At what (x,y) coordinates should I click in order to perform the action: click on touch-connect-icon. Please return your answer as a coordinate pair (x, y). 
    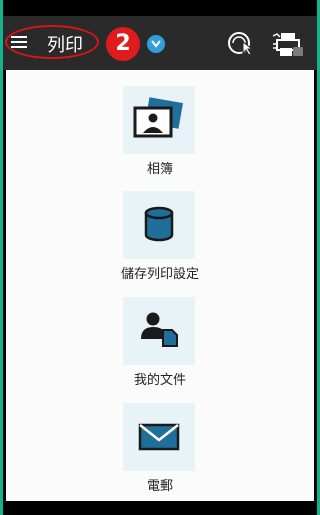
    Looking at the image, I should click on (241, 44).